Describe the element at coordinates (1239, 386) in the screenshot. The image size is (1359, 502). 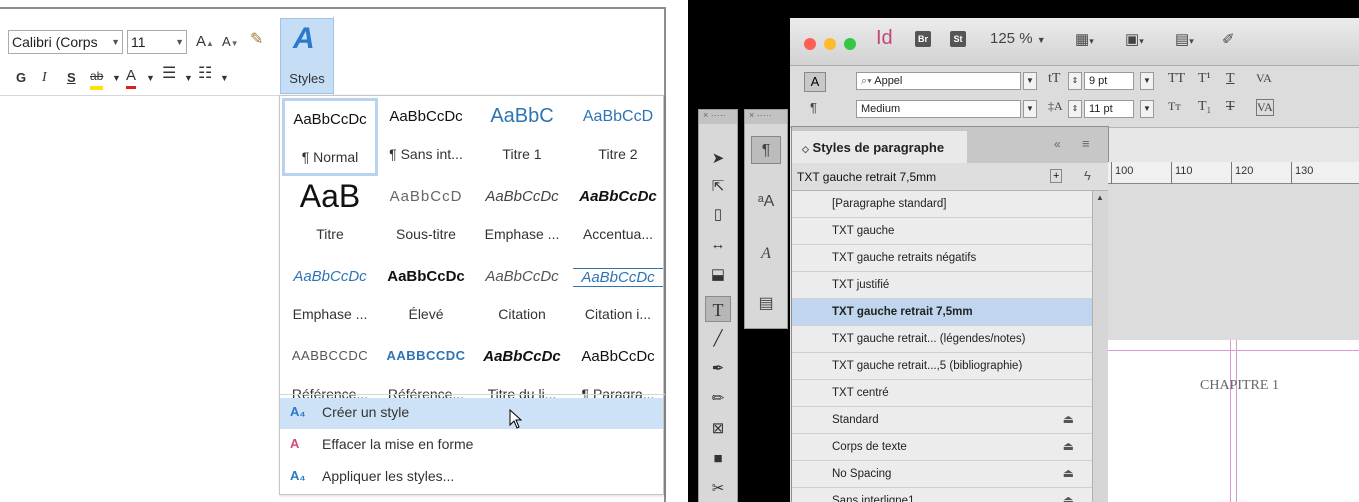
I see `page-heading-text: CHAPITRE 1` at that location.